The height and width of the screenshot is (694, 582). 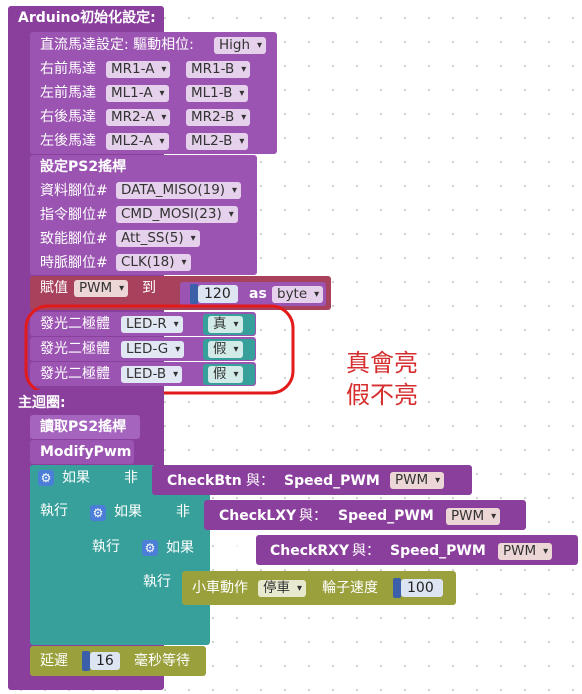 I want to click on loop-title: 主迴圈:, so click(x=42, y=403).